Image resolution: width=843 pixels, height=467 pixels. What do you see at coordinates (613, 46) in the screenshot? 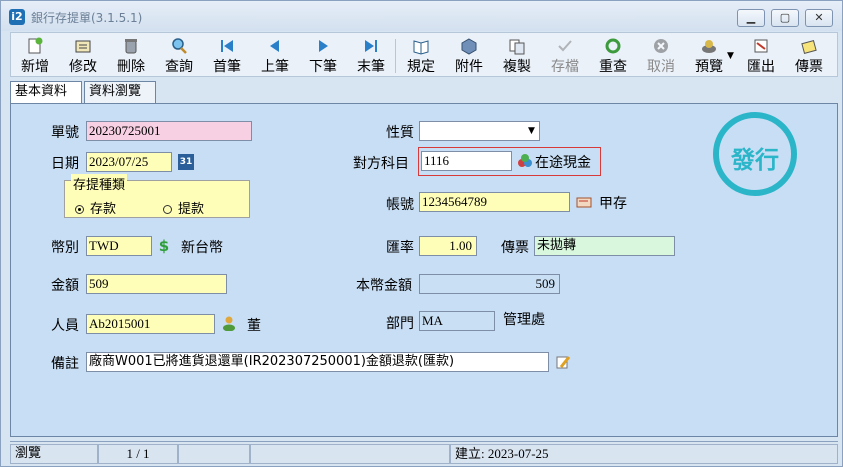
I see `refresh-icon` at bounding box center [613, 46].